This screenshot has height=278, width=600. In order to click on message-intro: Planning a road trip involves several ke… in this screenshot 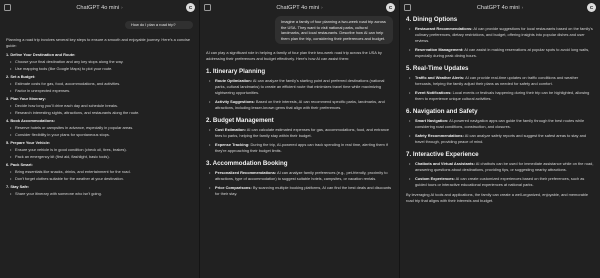, I will do `click(98, 42)`.